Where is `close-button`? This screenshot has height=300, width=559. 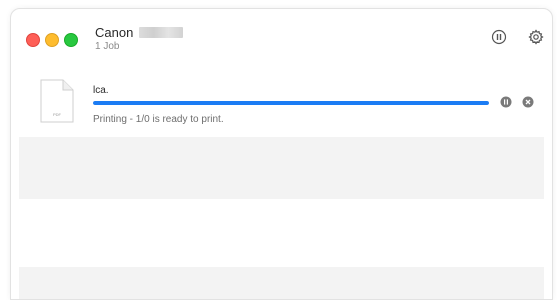
close-button is located at coordinates (33, 40).